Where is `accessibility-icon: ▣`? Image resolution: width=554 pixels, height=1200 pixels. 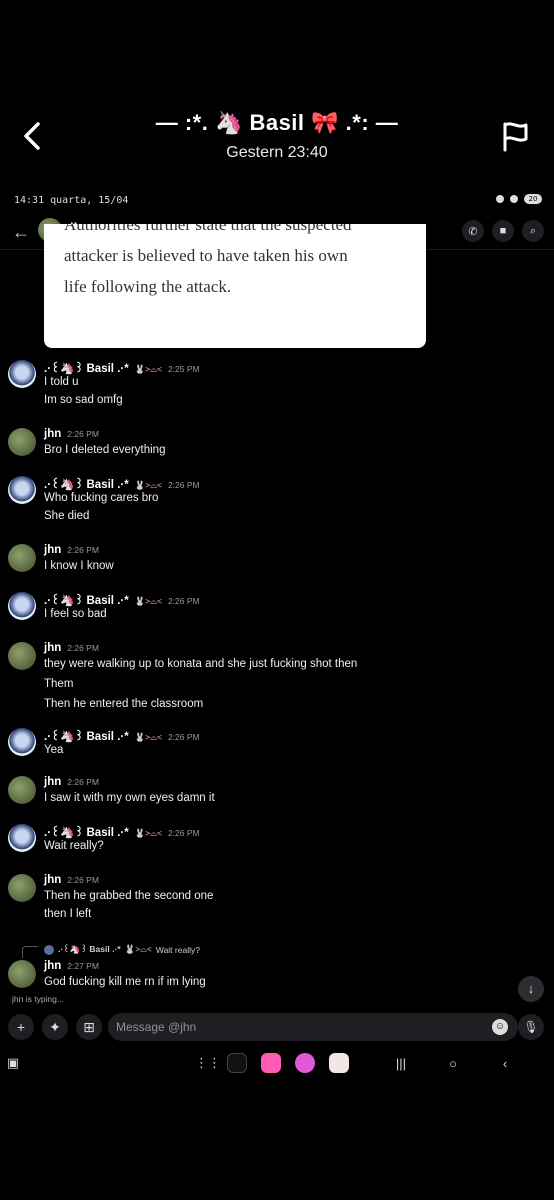
accessibility-icon: ▣ is located at coordinates (13, 1063).